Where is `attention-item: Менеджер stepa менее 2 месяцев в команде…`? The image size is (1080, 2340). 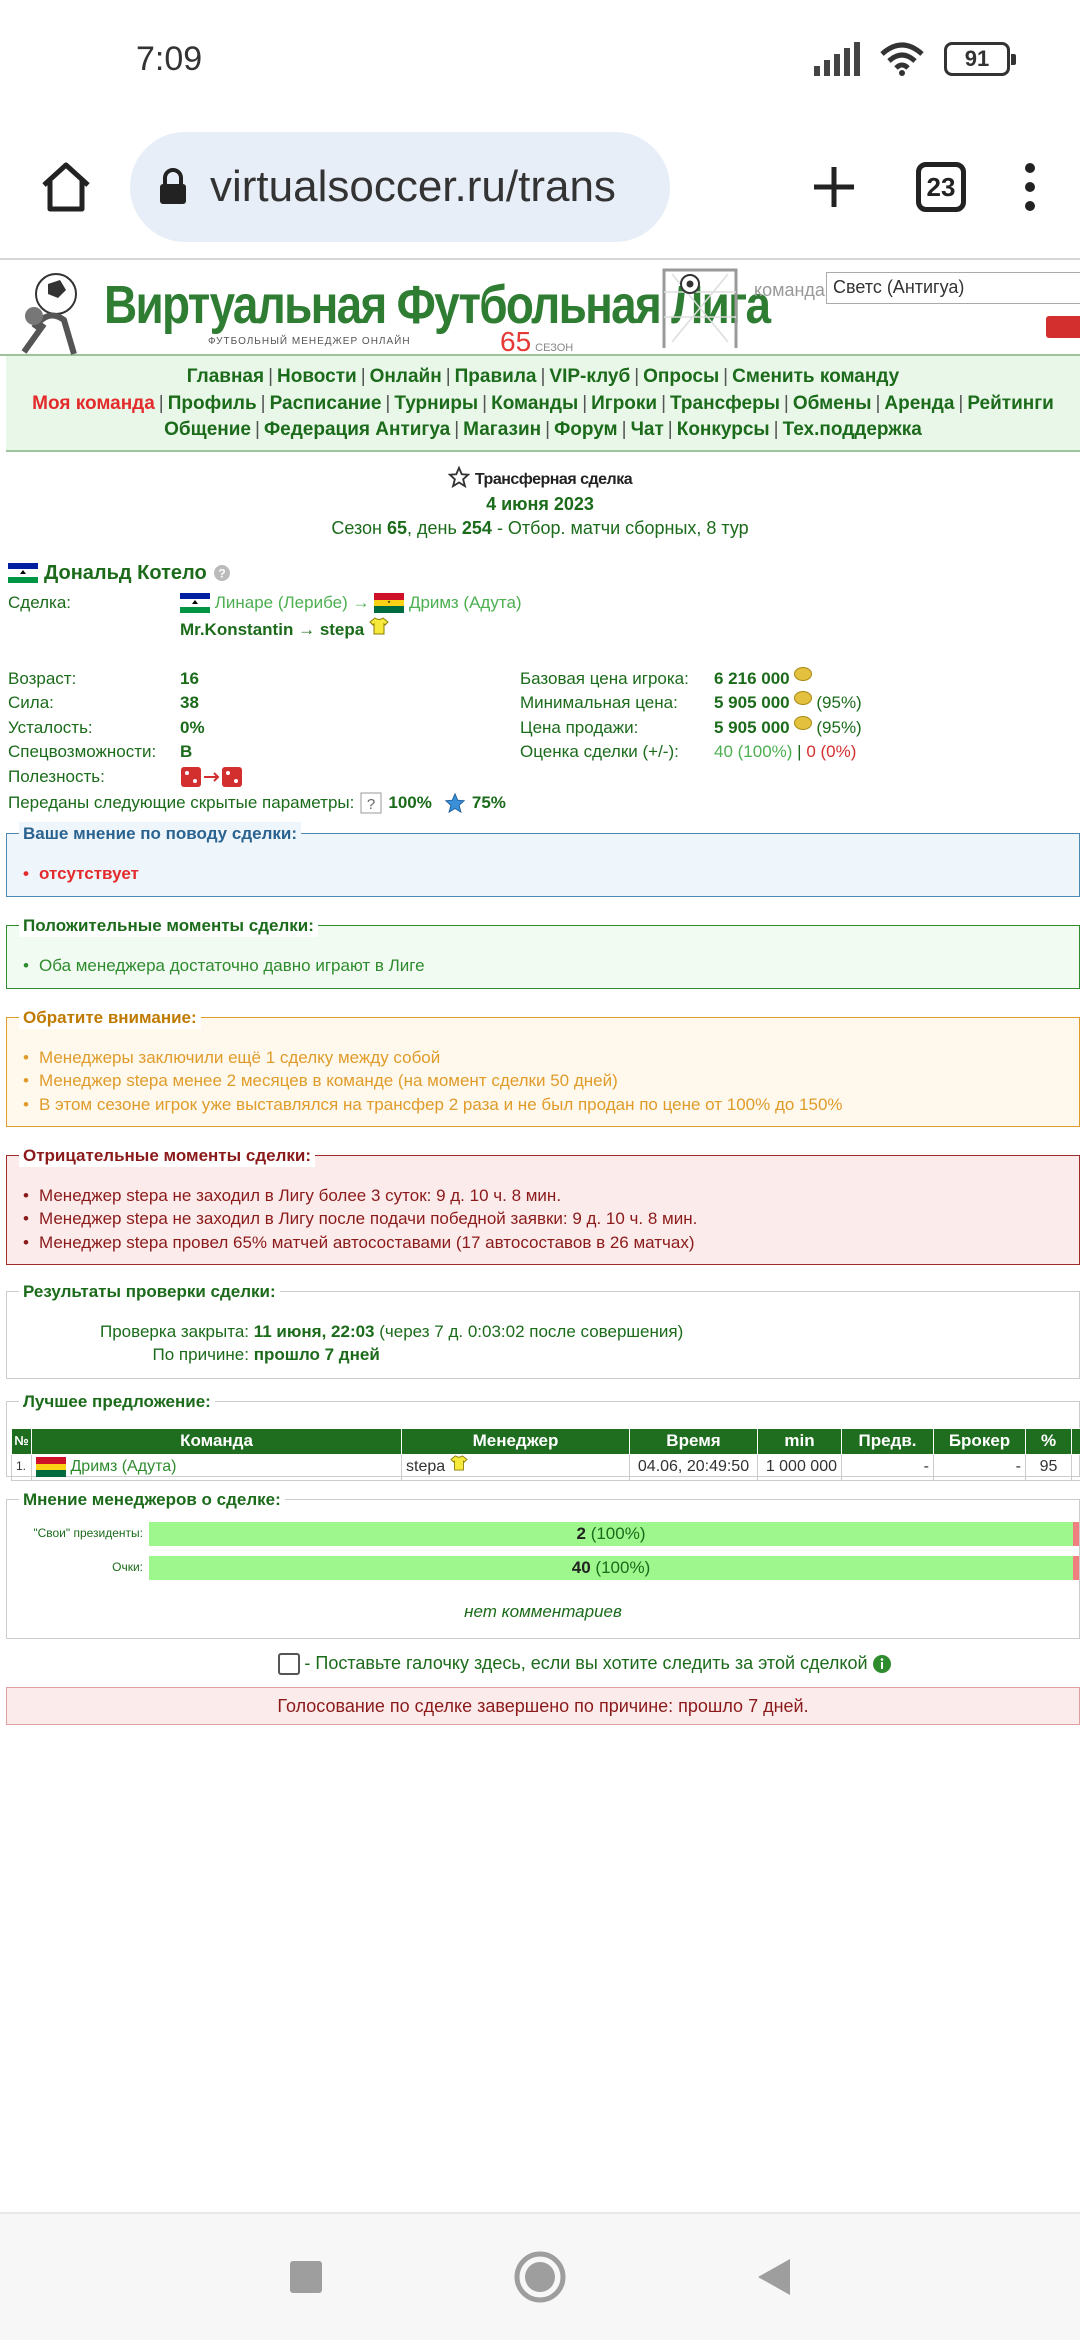
attention-item: Менеджер stepa менее 2 месяцев в команде… is located at coordinates (545, 1081).